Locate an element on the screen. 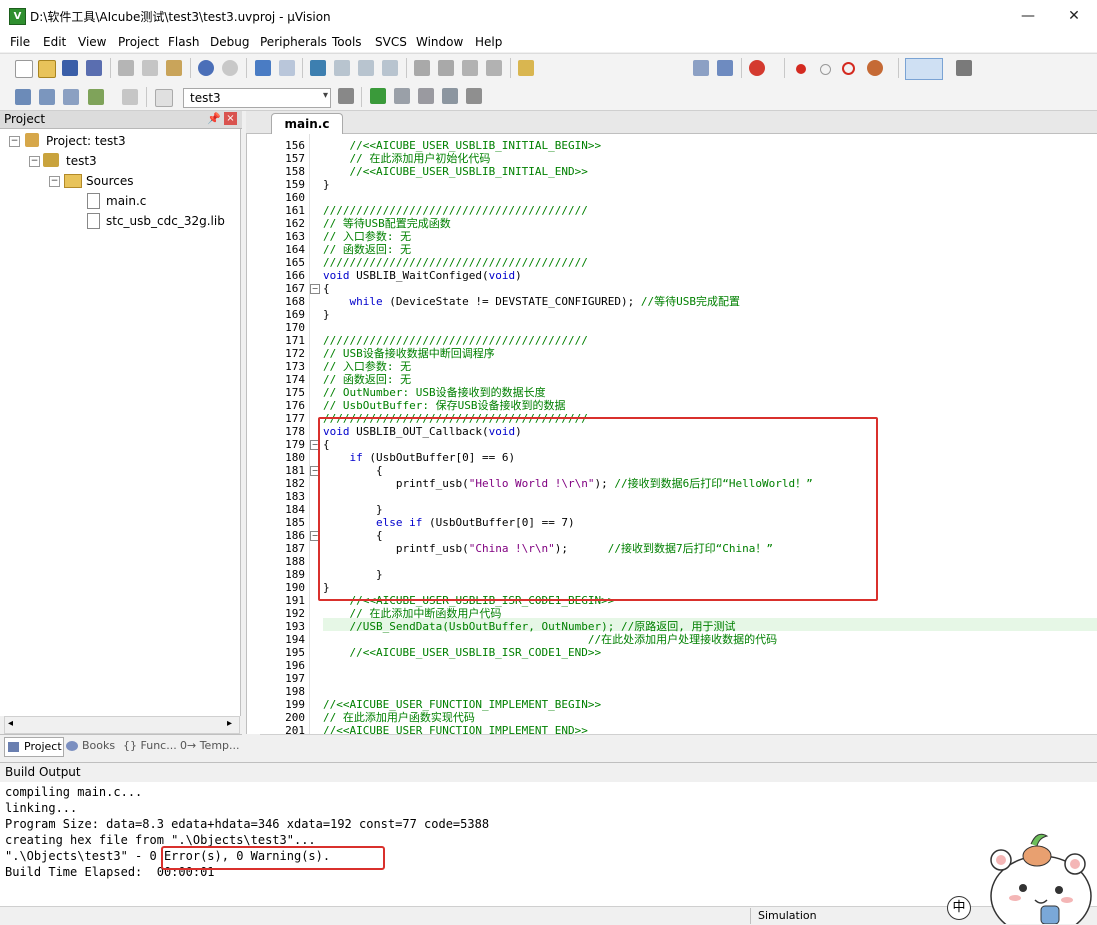 This screenshot has width=1097, height=925. scroll-right-icon: ▸ is located at coordinates (229, 723).